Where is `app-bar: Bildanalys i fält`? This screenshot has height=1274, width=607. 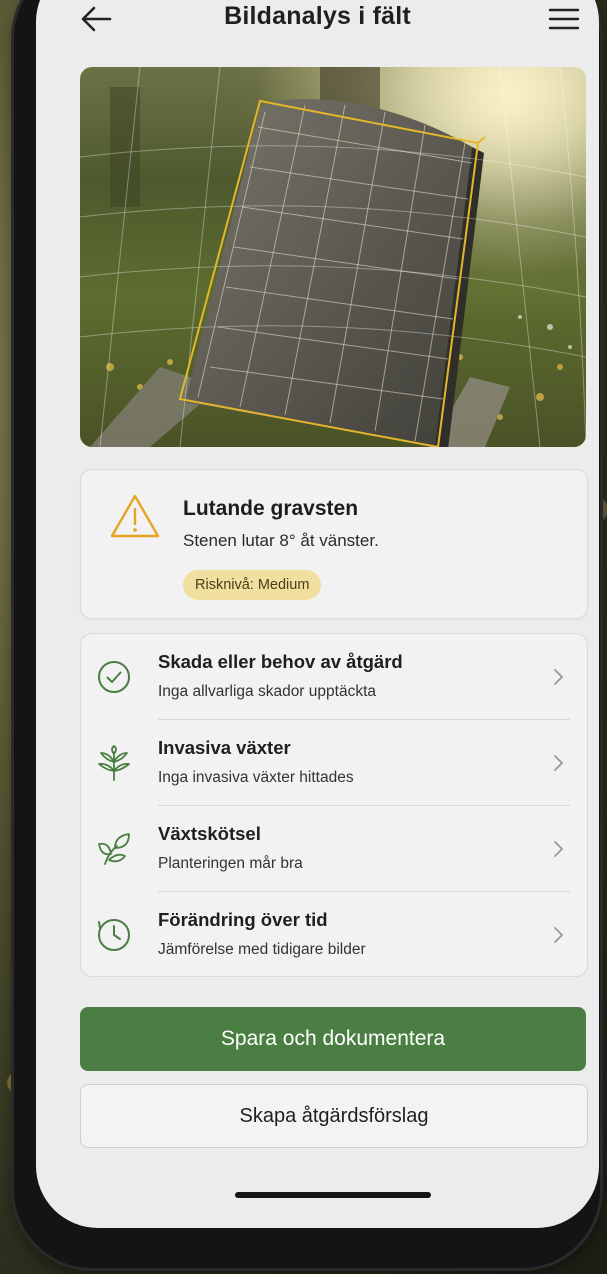
app-bar: Bildanalys i fält is located at coordinates (317, 24).